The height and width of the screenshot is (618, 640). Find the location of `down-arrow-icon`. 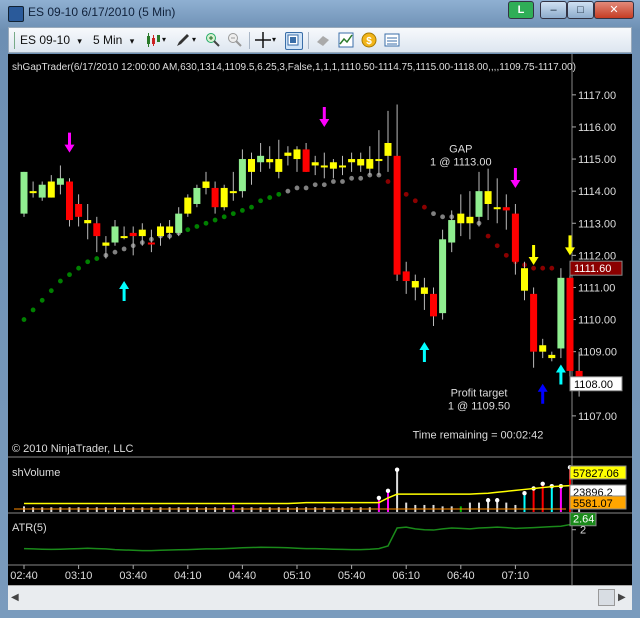

down-arrow-icon is located at coordinates (69, 142).